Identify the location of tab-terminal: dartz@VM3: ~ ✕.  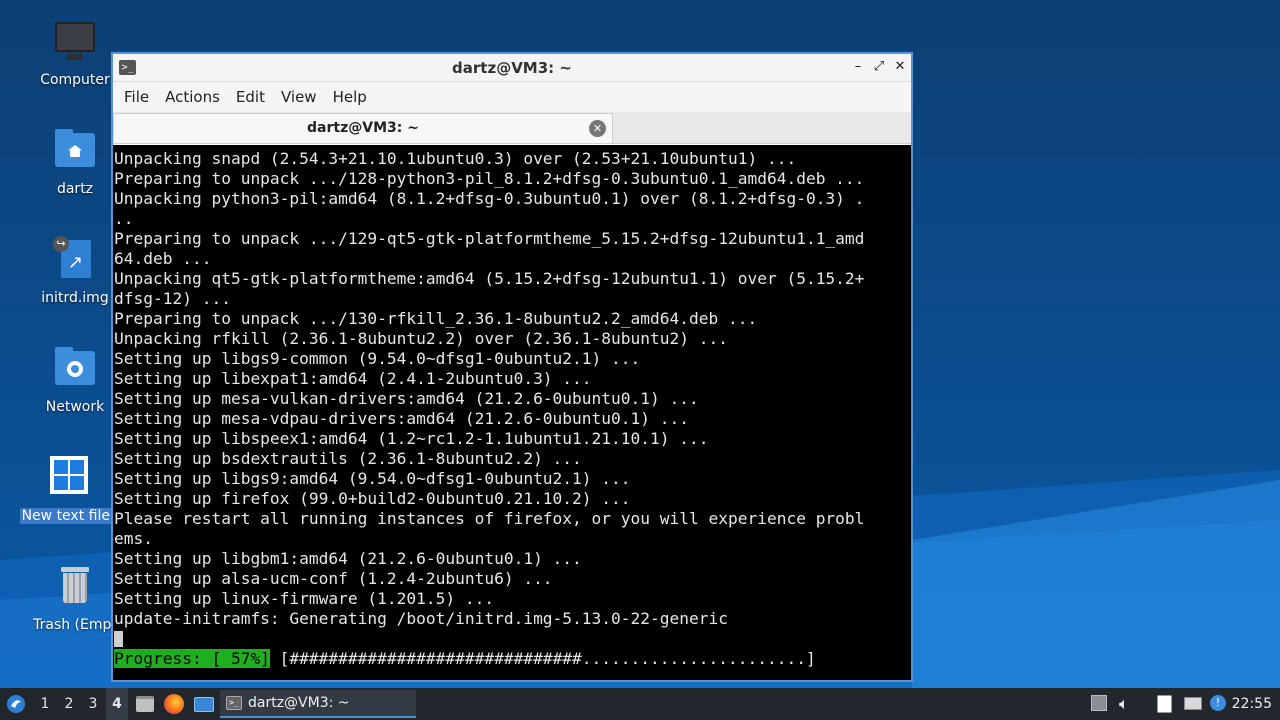
(363, 128).